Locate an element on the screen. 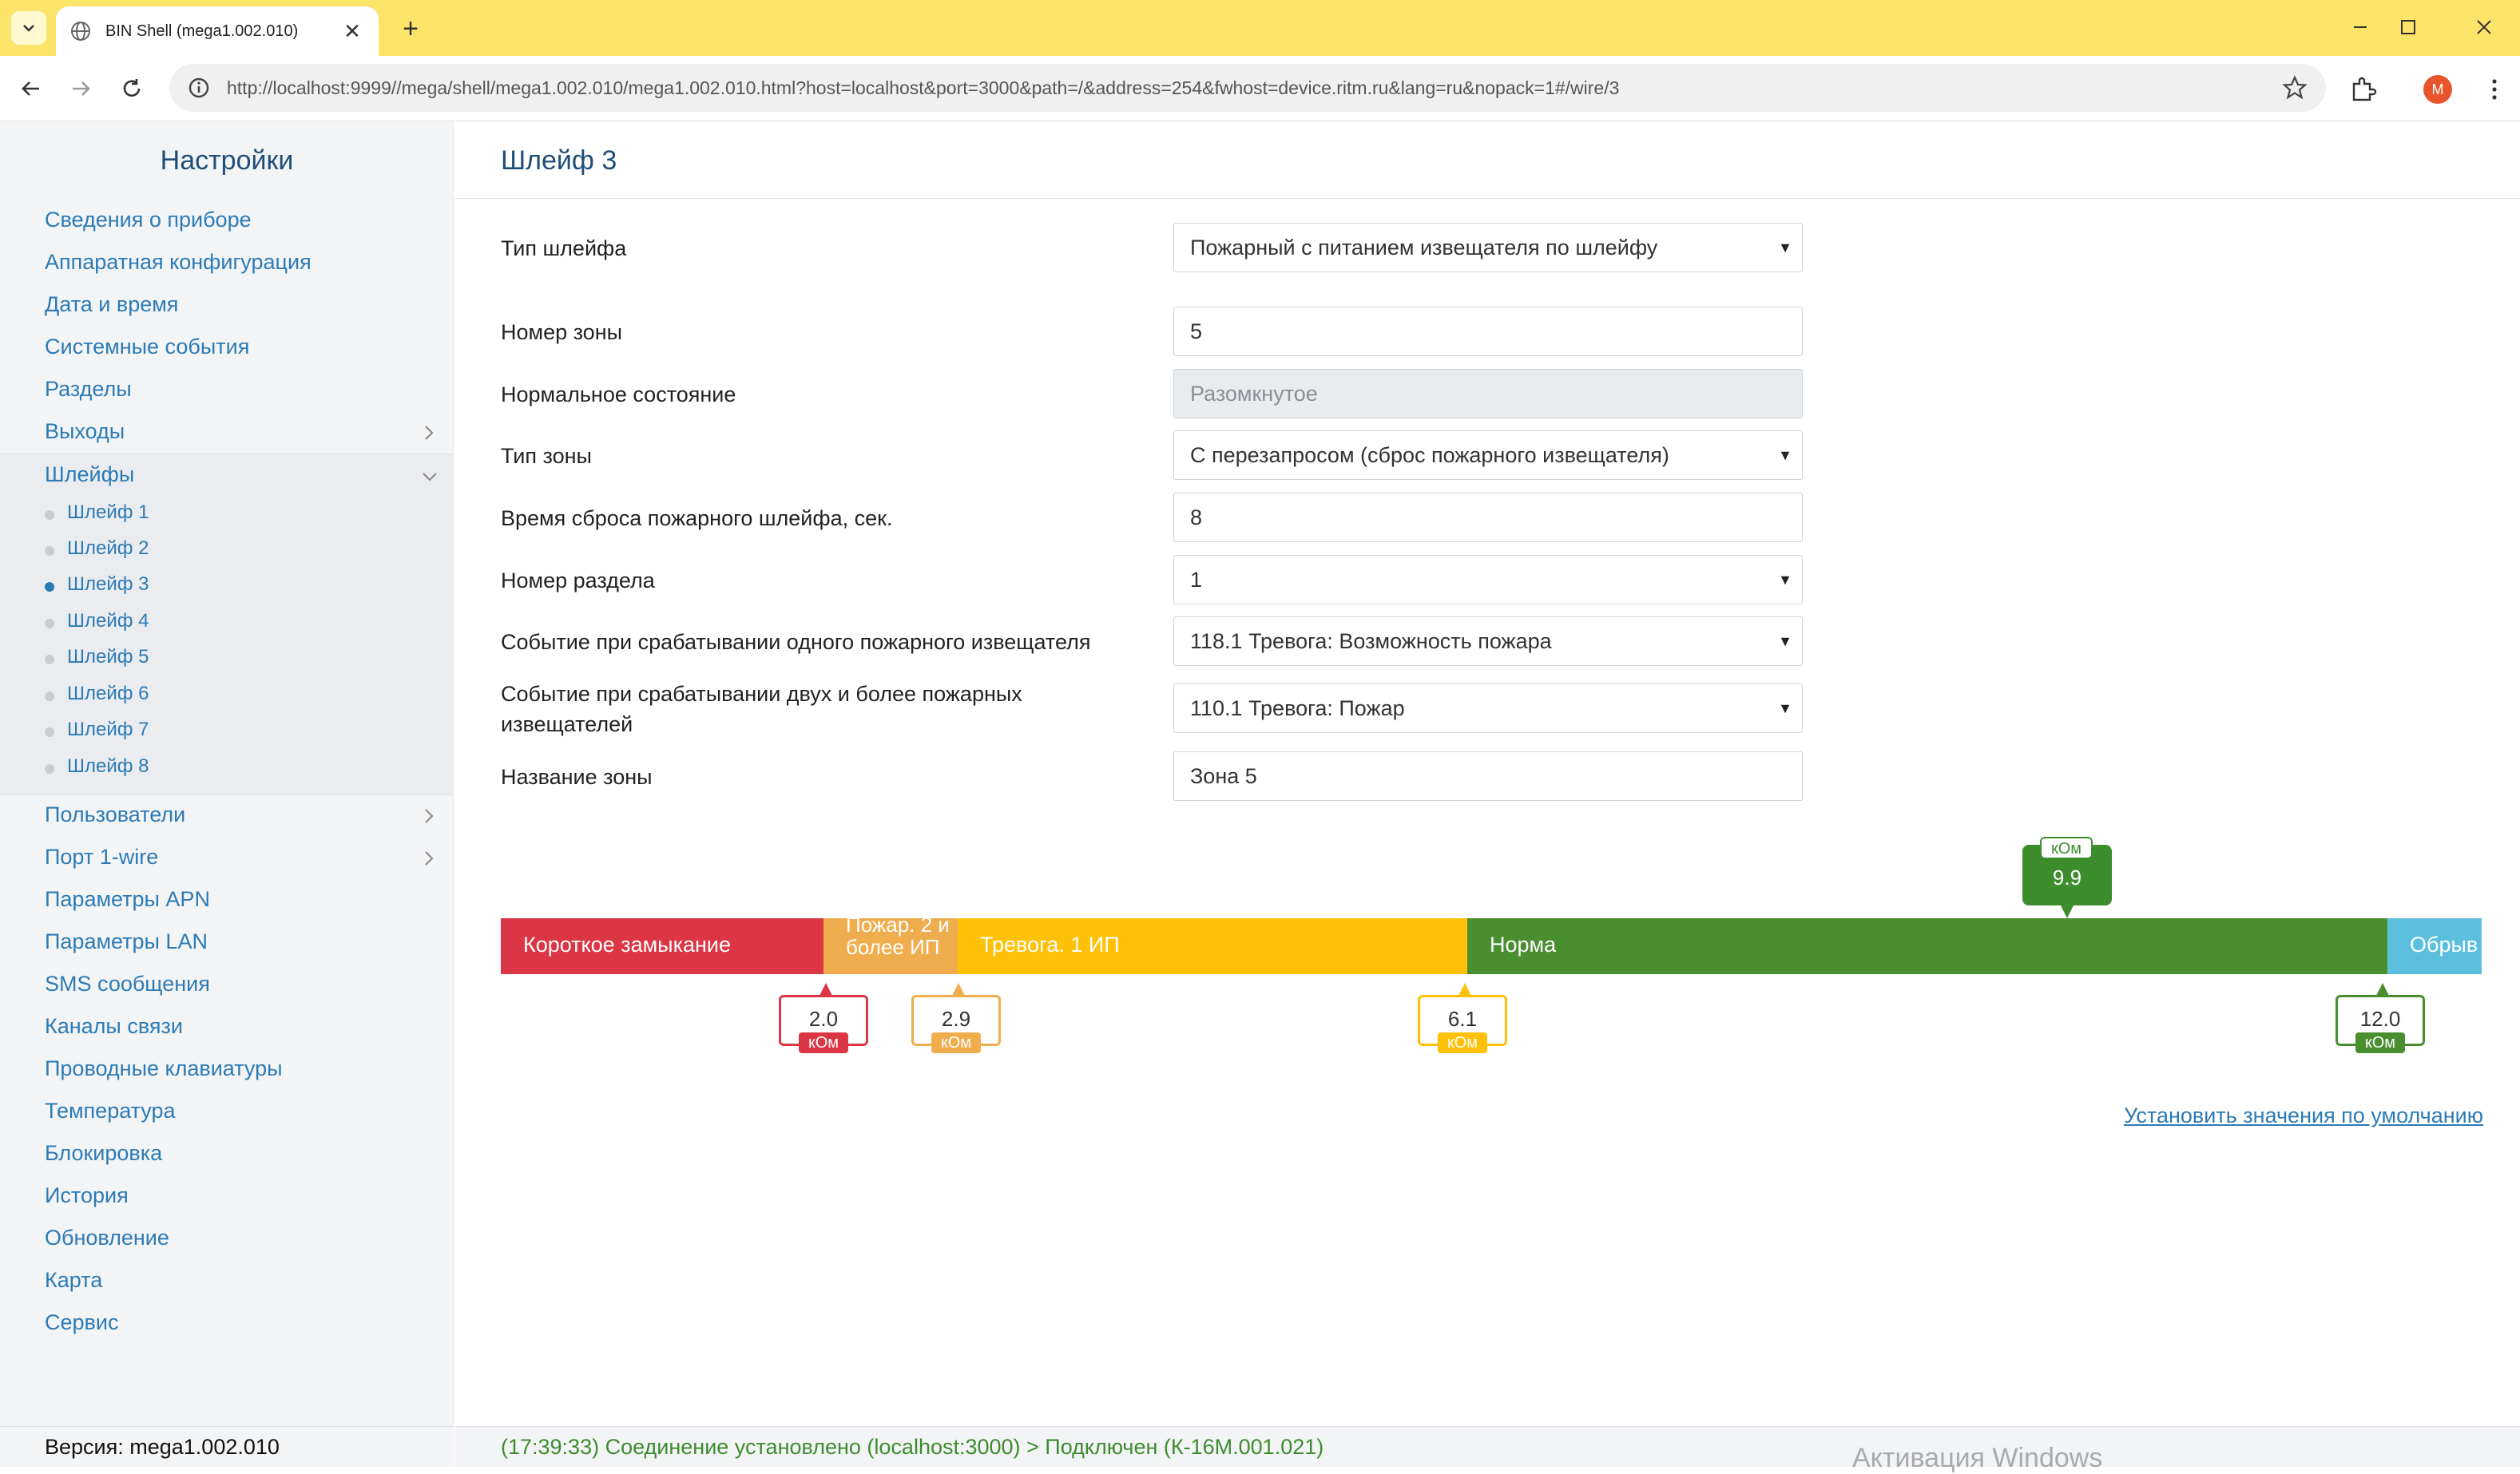 The width and height of the screenshot is (2520, 1474). sidebar-item-date-time: Дата и время is located at coordinates (111, 304).